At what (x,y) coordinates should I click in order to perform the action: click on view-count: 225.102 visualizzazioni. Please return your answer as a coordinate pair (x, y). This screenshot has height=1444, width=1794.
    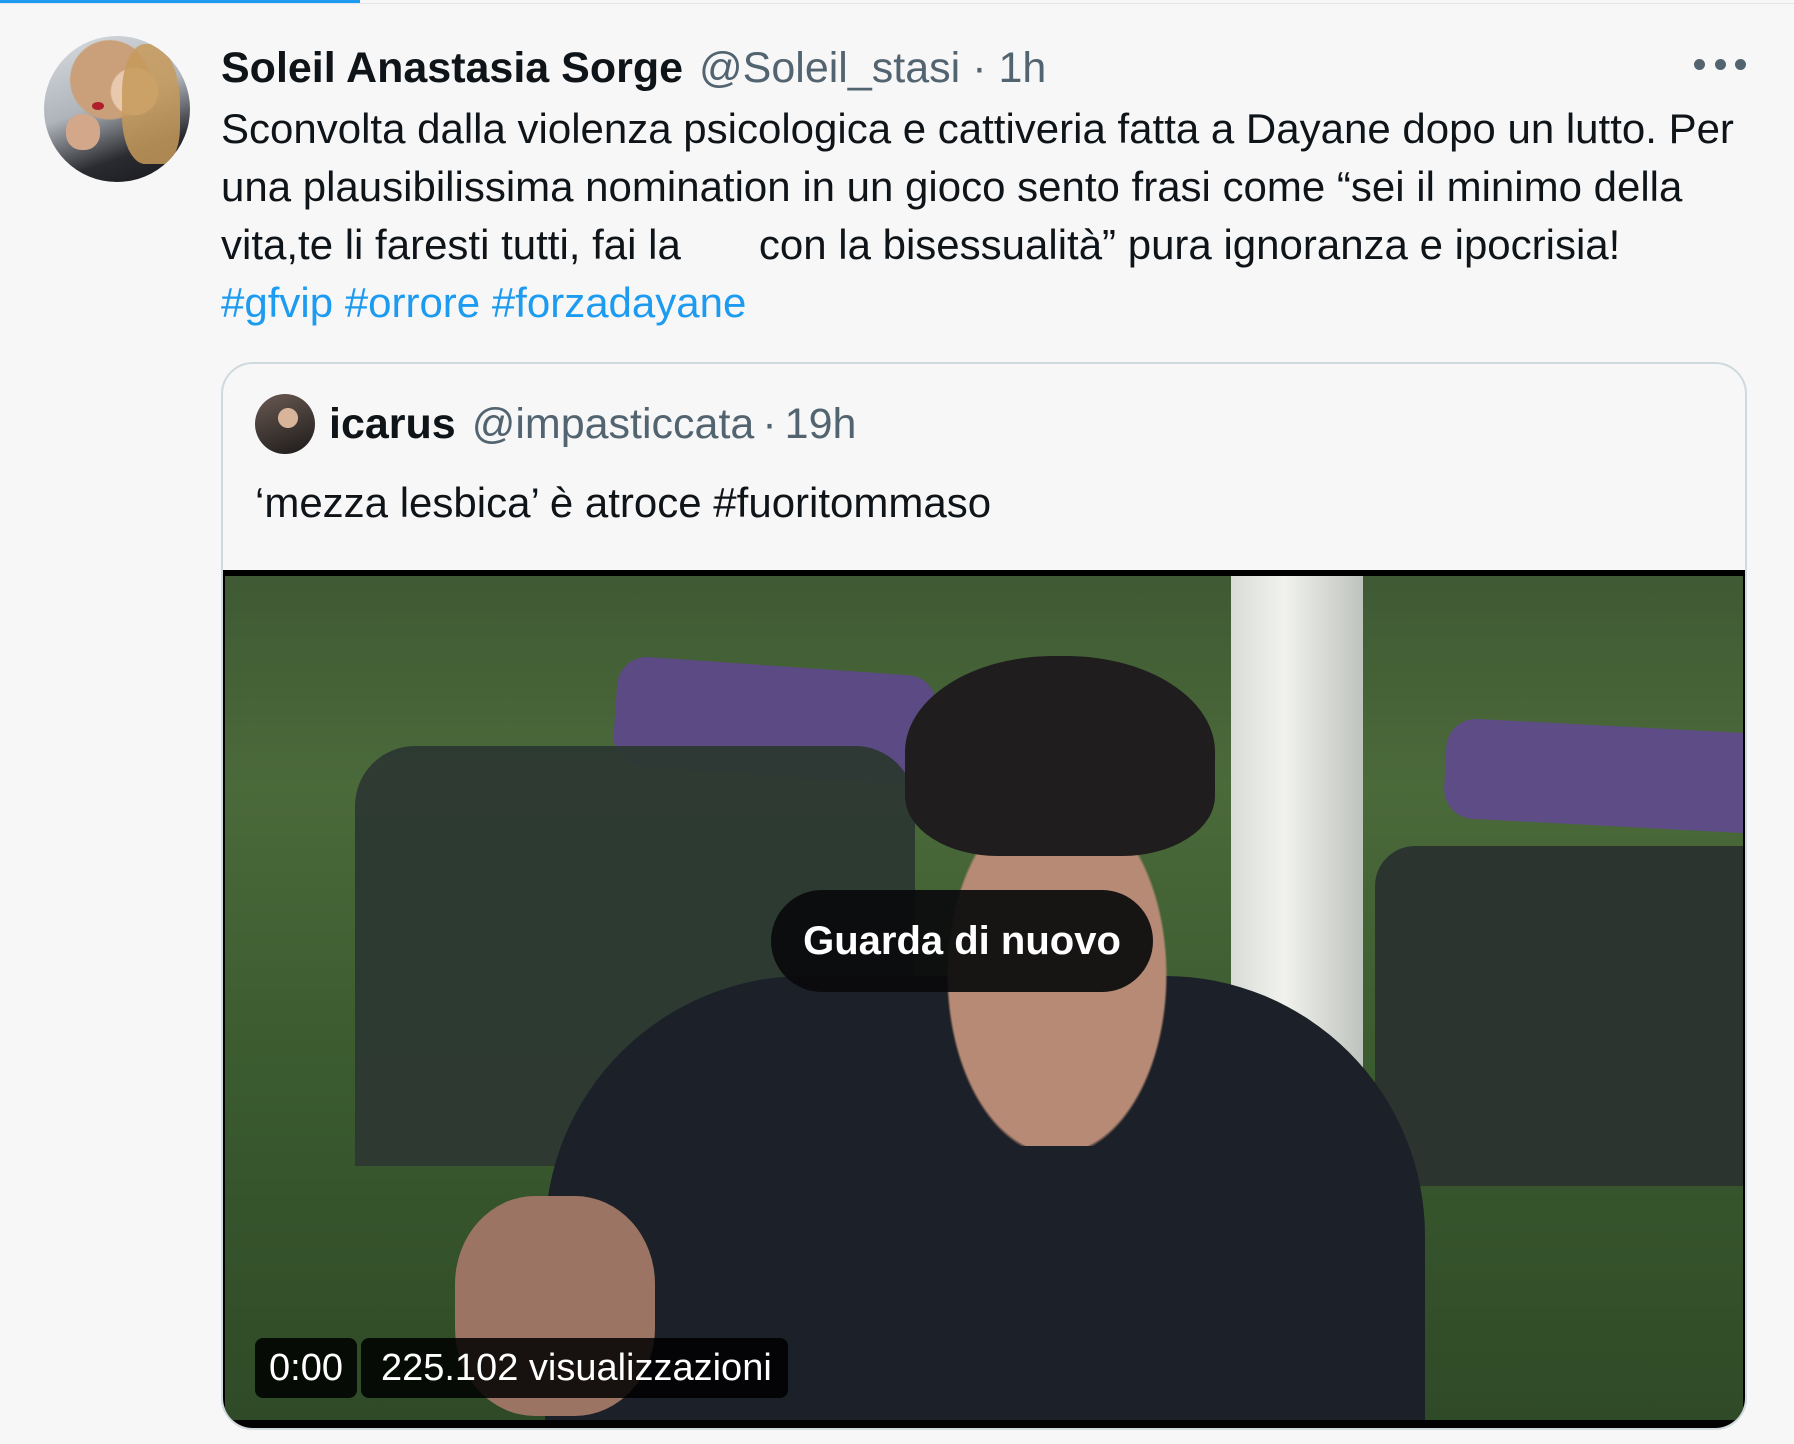
    Looking at the image, I should click on (574, 1368).